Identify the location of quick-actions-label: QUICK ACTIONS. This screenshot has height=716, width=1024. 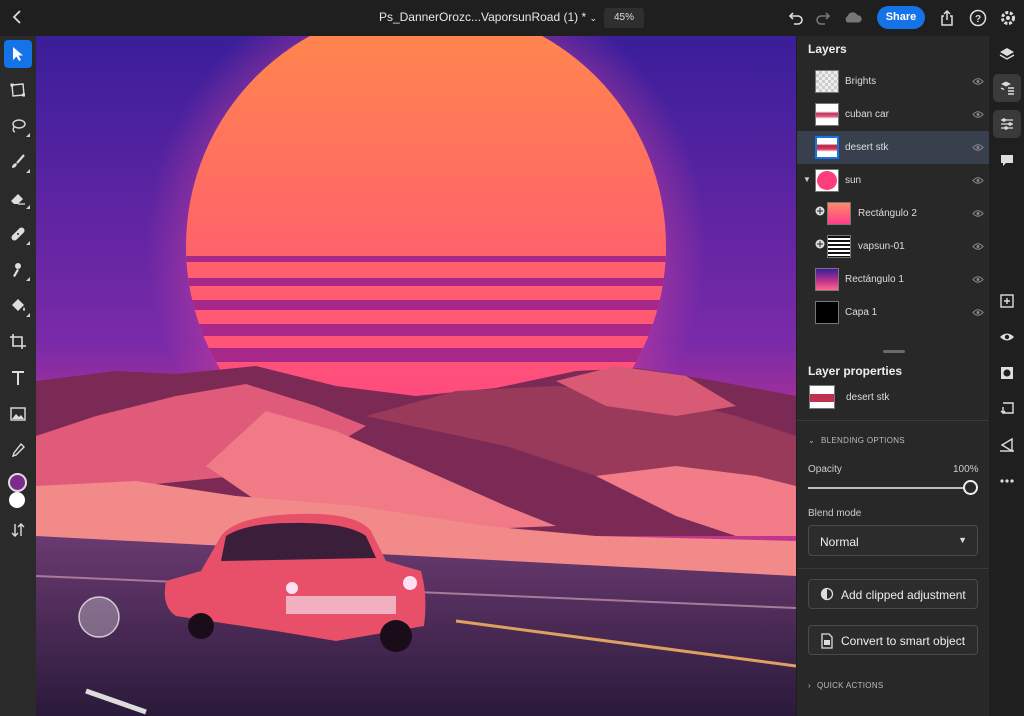
(850, 685).